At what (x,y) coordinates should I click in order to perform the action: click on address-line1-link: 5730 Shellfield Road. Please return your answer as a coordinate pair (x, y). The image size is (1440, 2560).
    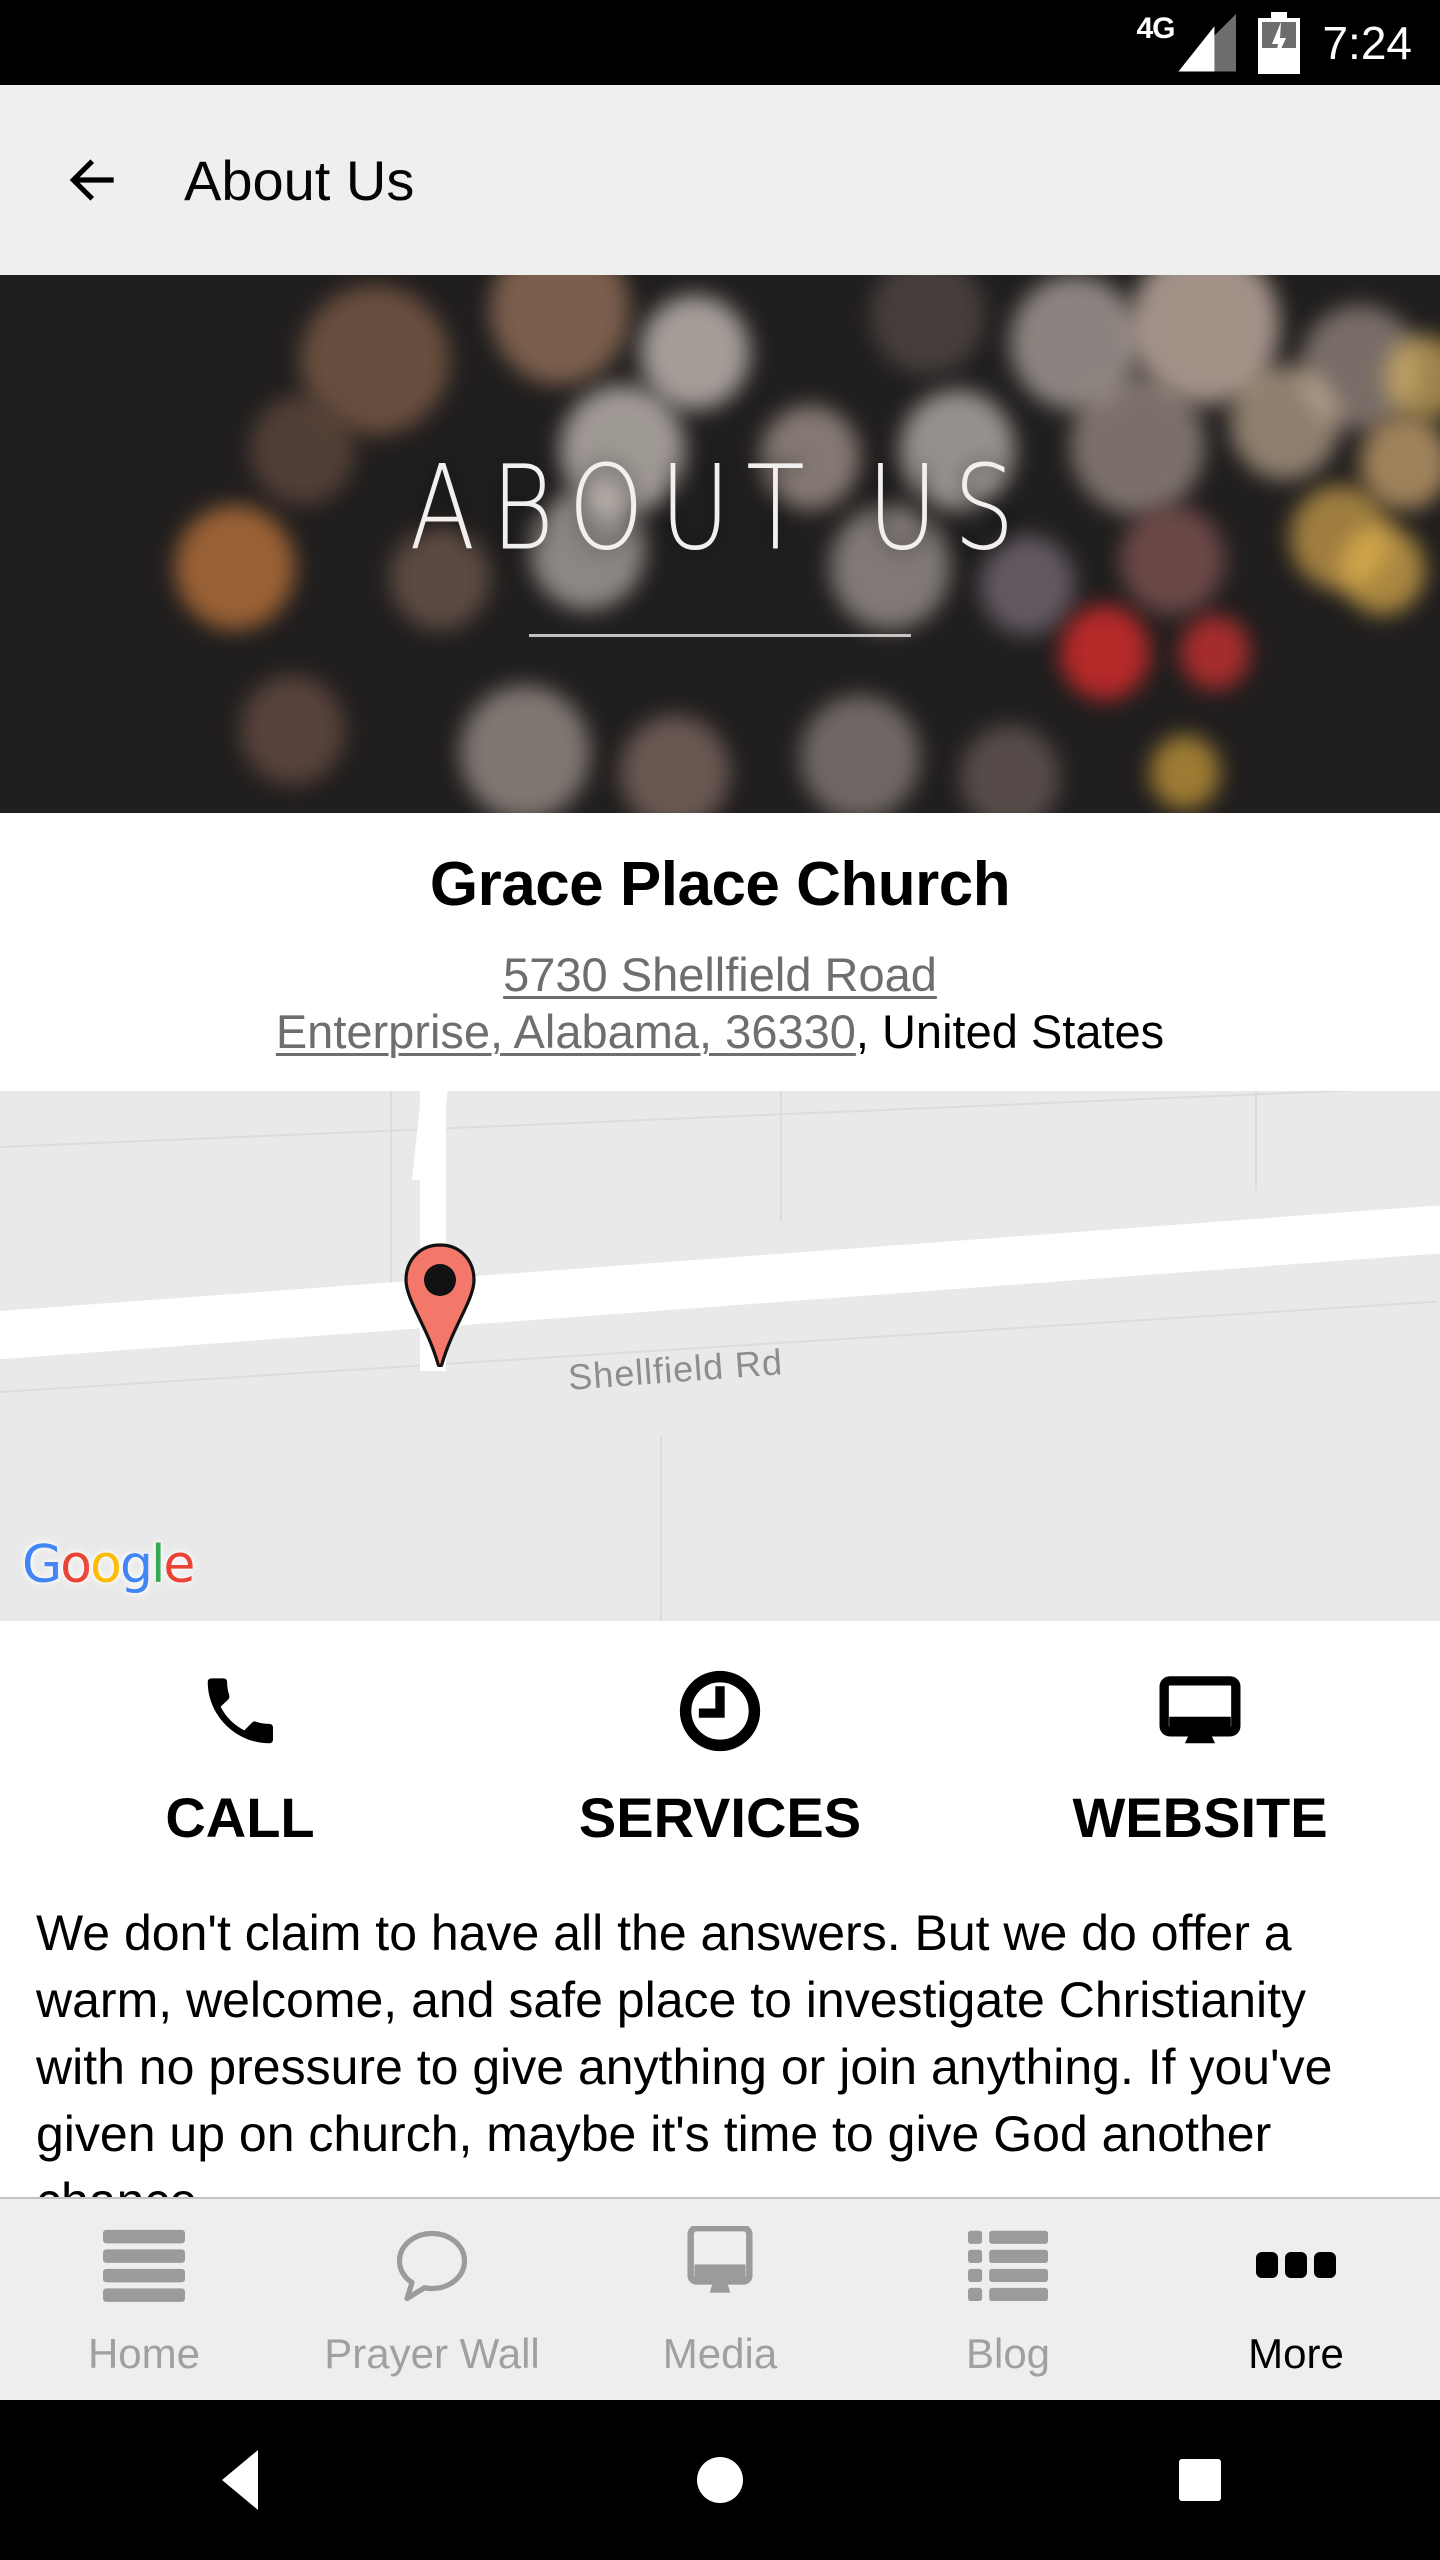
    Looking at the image, I should click on (720, 974).